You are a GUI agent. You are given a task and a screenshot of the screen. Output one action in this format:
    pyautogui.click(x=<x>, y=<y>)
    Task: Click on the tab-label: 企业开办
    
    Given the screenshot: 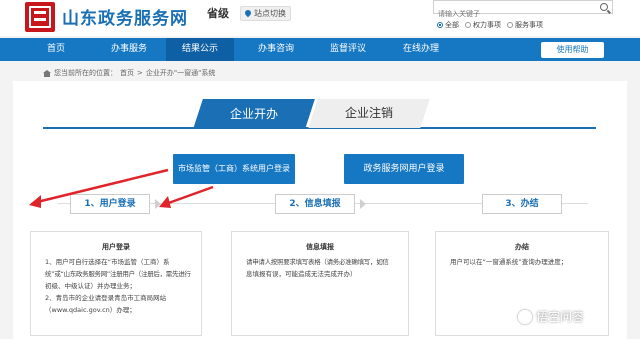 What is the action you would take?
    pyautogui.click(x=253, y=114)
    